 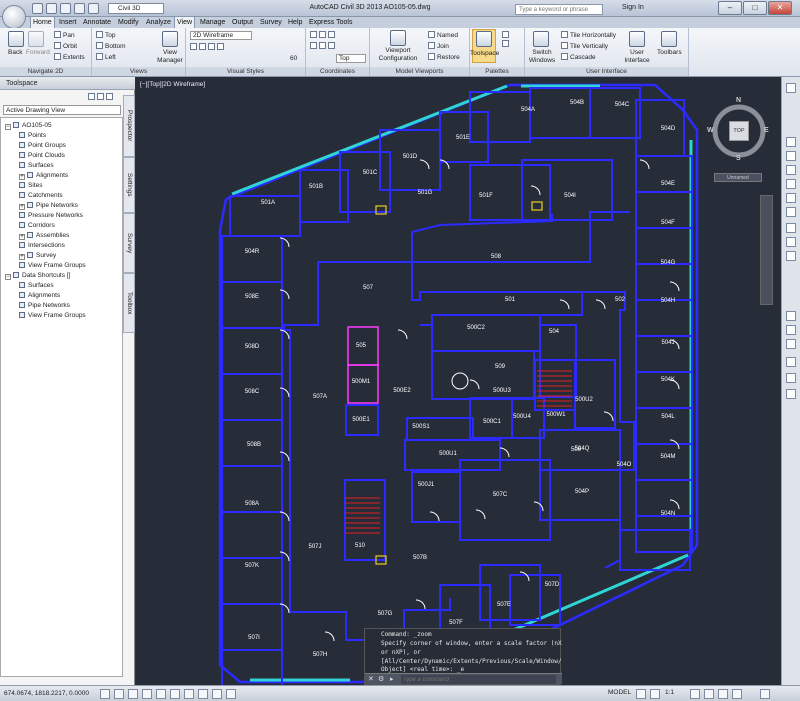 I want to click on refresh-icon, so click(x=91, y=96).